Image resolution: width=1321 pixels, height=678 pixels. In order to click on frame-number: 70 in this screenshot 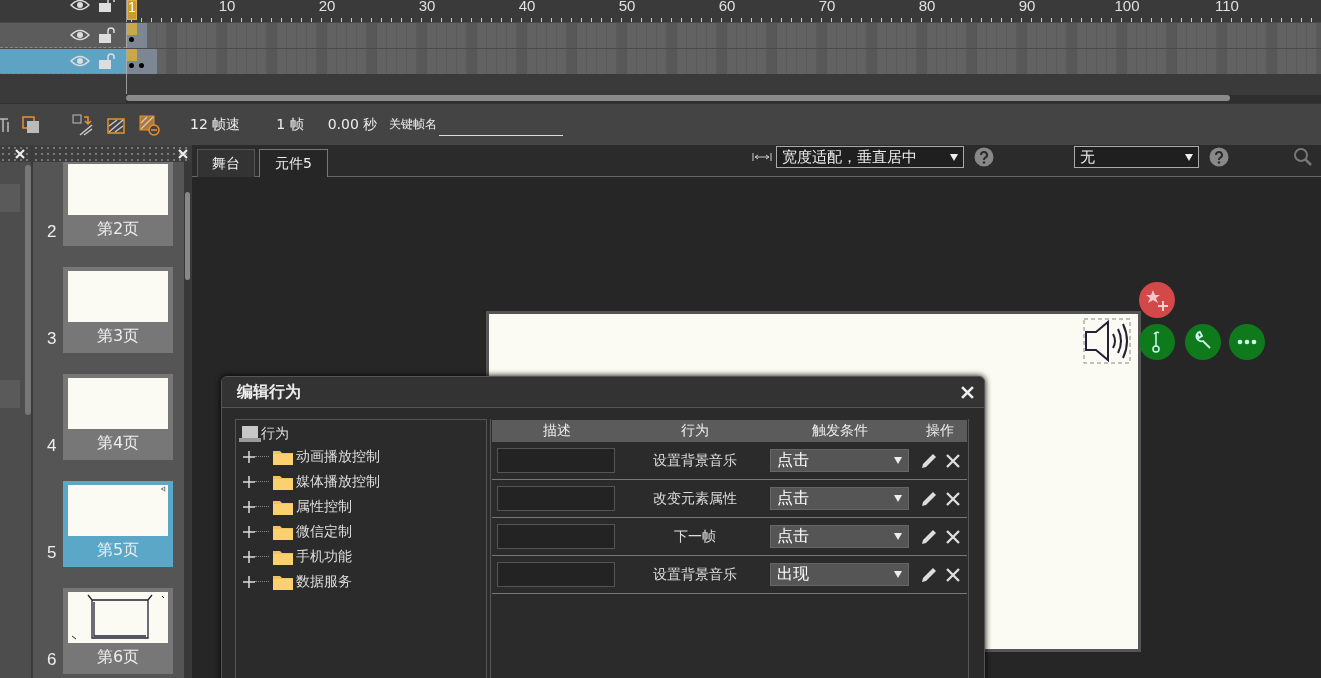, I will do `click(827, 7)`.